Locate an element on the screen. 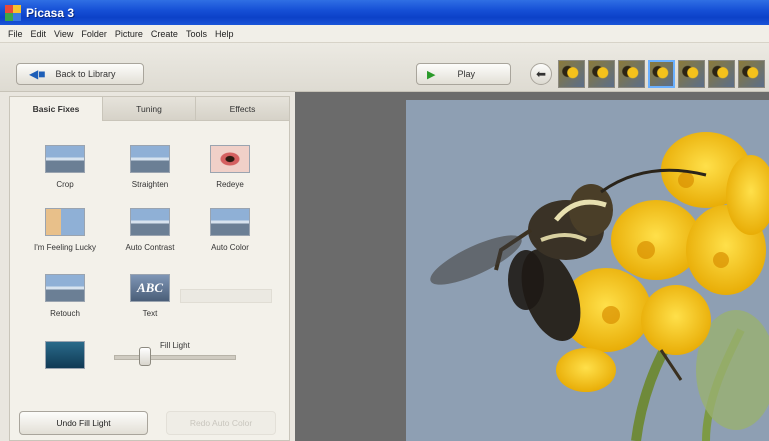 The image size is (769, 441). crop-icon is located at coordinates (65, 159).